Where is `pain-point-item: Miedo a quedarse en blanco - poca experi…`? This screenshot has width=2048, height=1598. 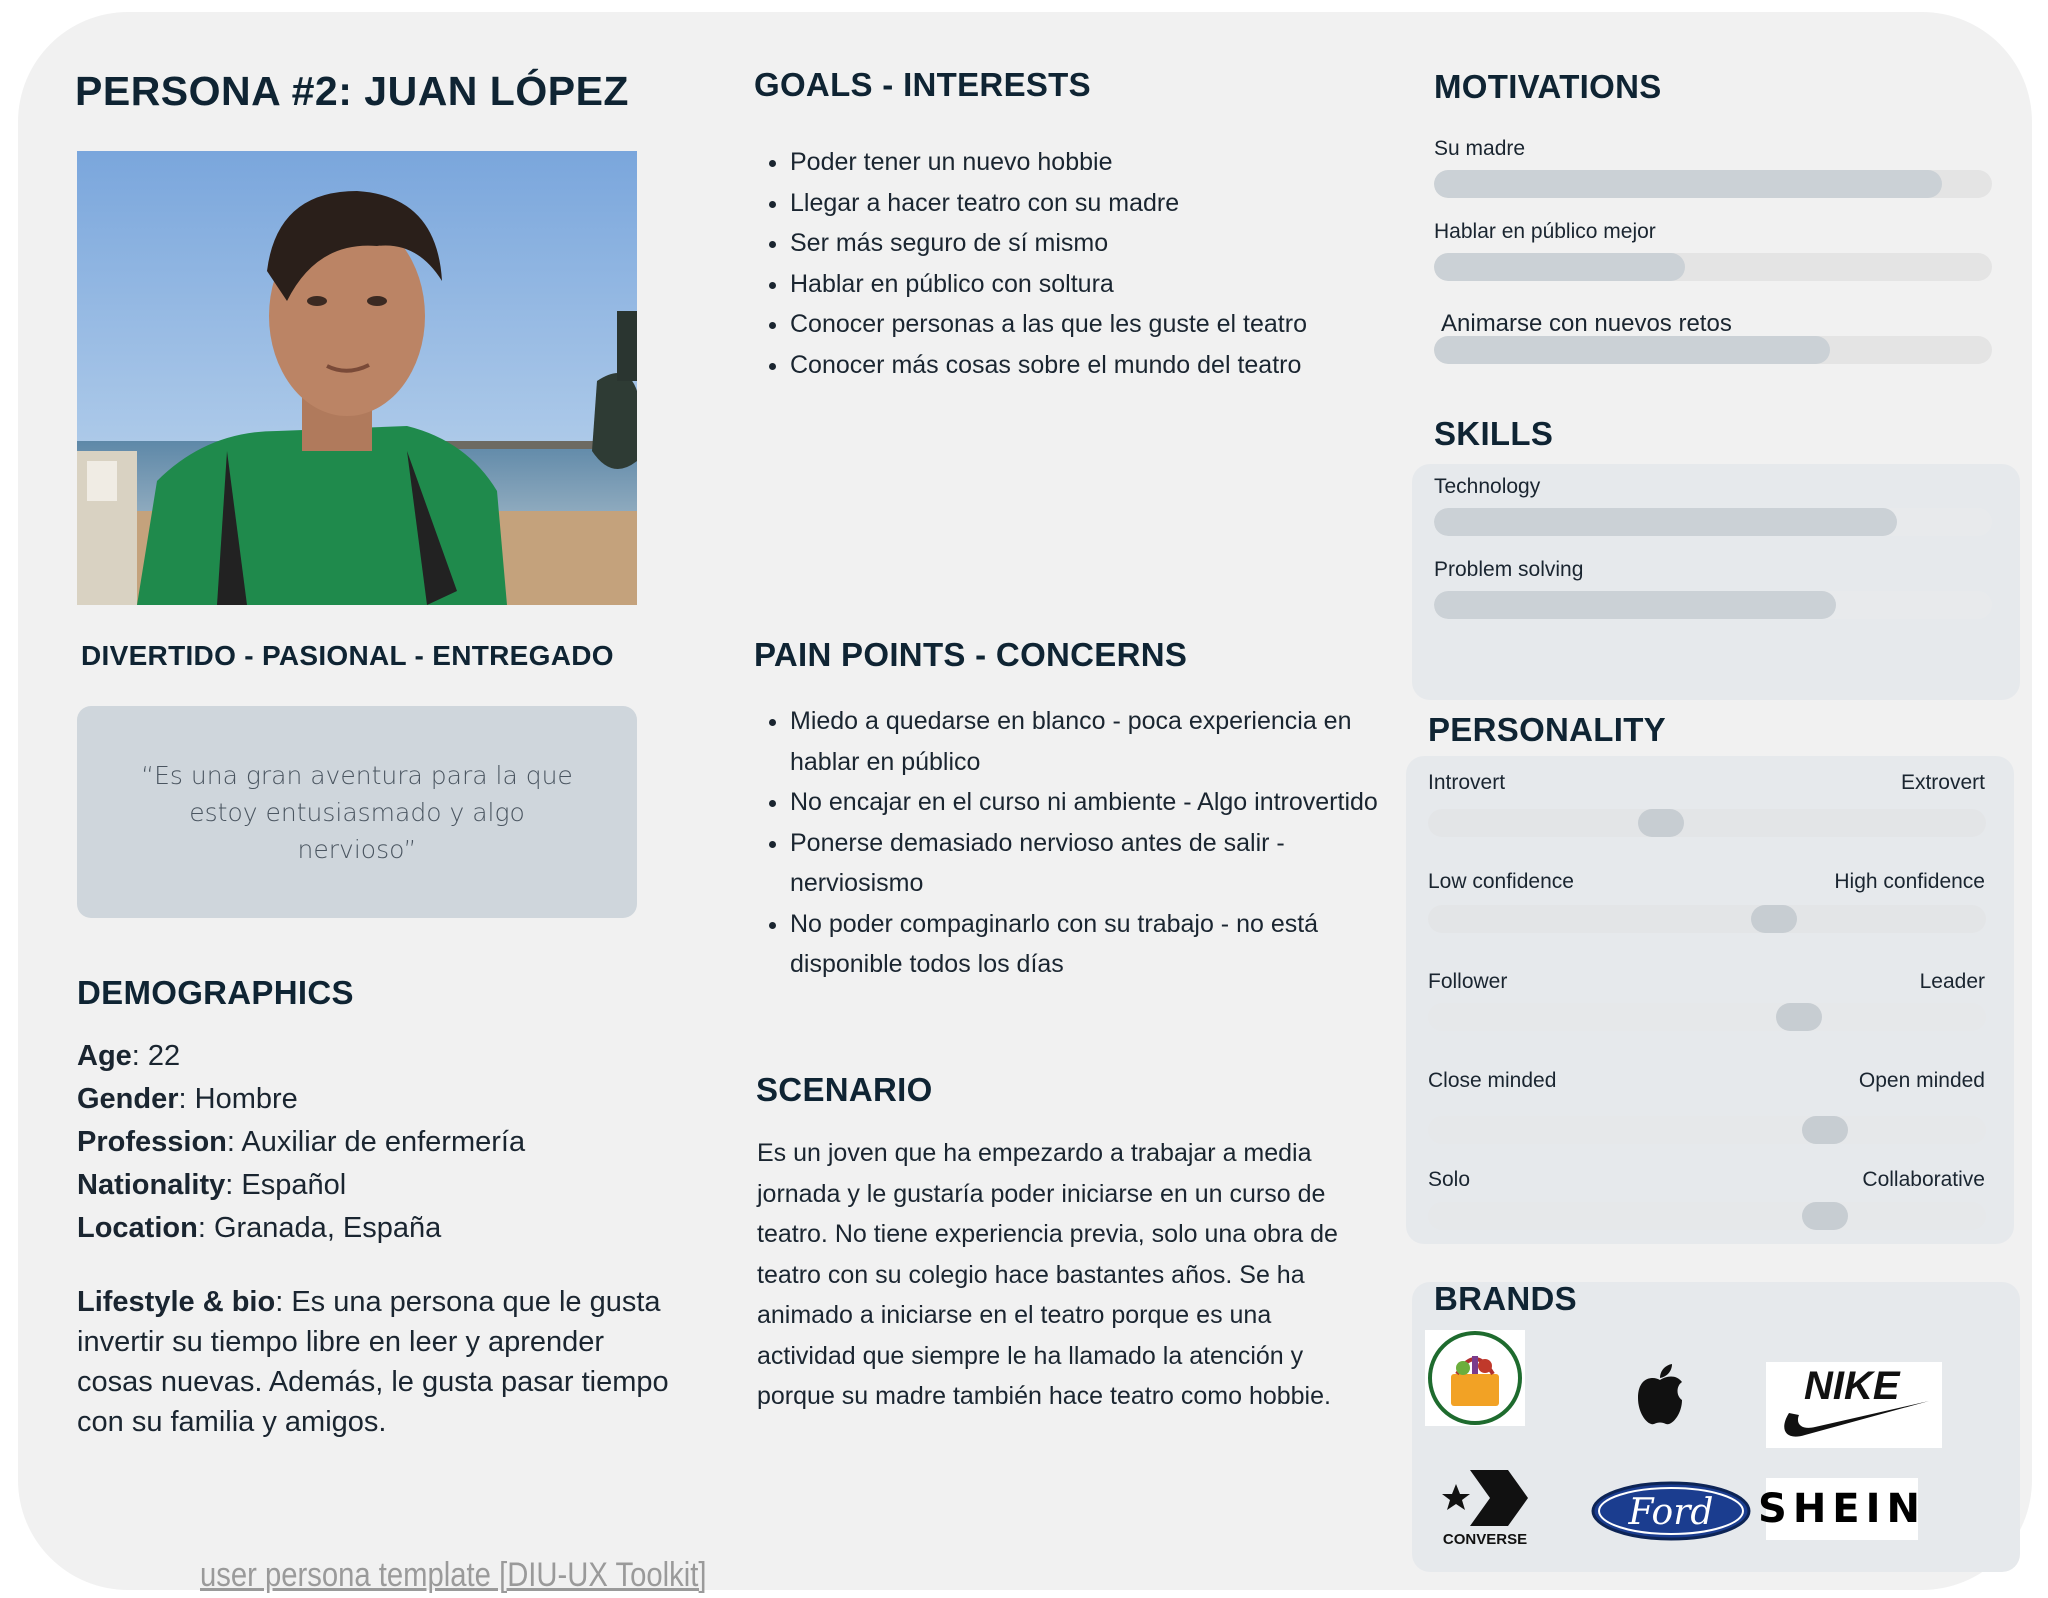 pain-point-item: Miedo a quedarse en blanco - poca experi… is located at coordinates (1090, 741).